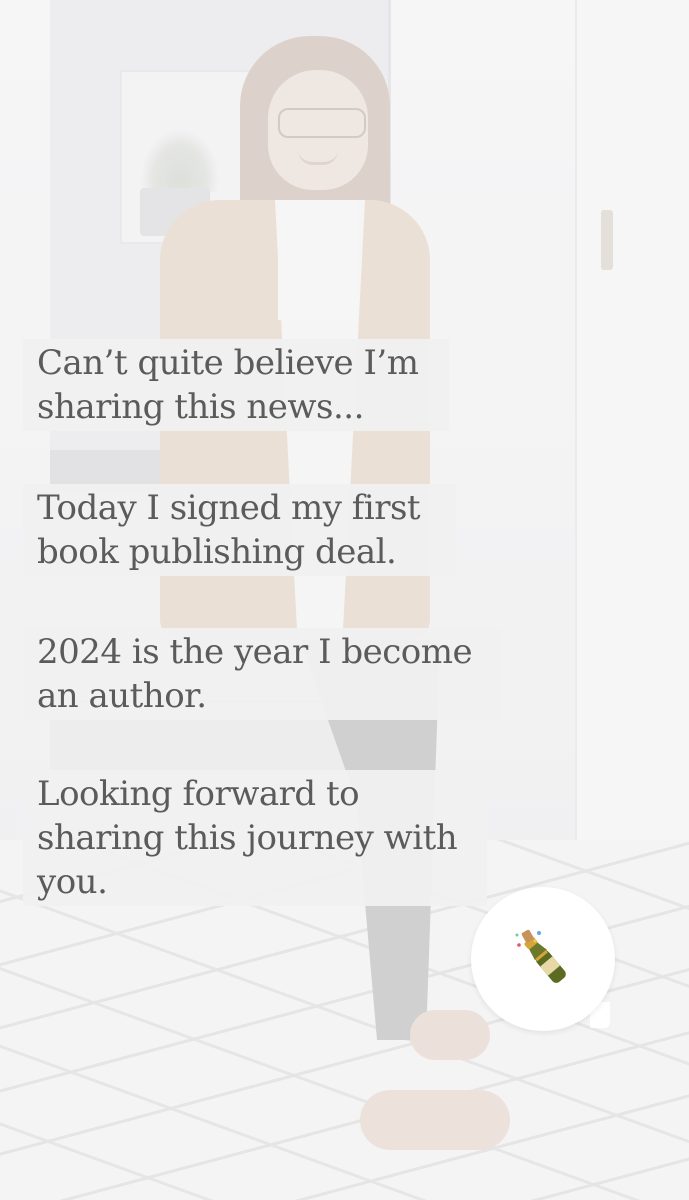 The image size is (689, 1200). Describe the element at coordinates (262, 674) in the screenshot. I see `story-caption: 2024 is the year I become an author.` at that location.